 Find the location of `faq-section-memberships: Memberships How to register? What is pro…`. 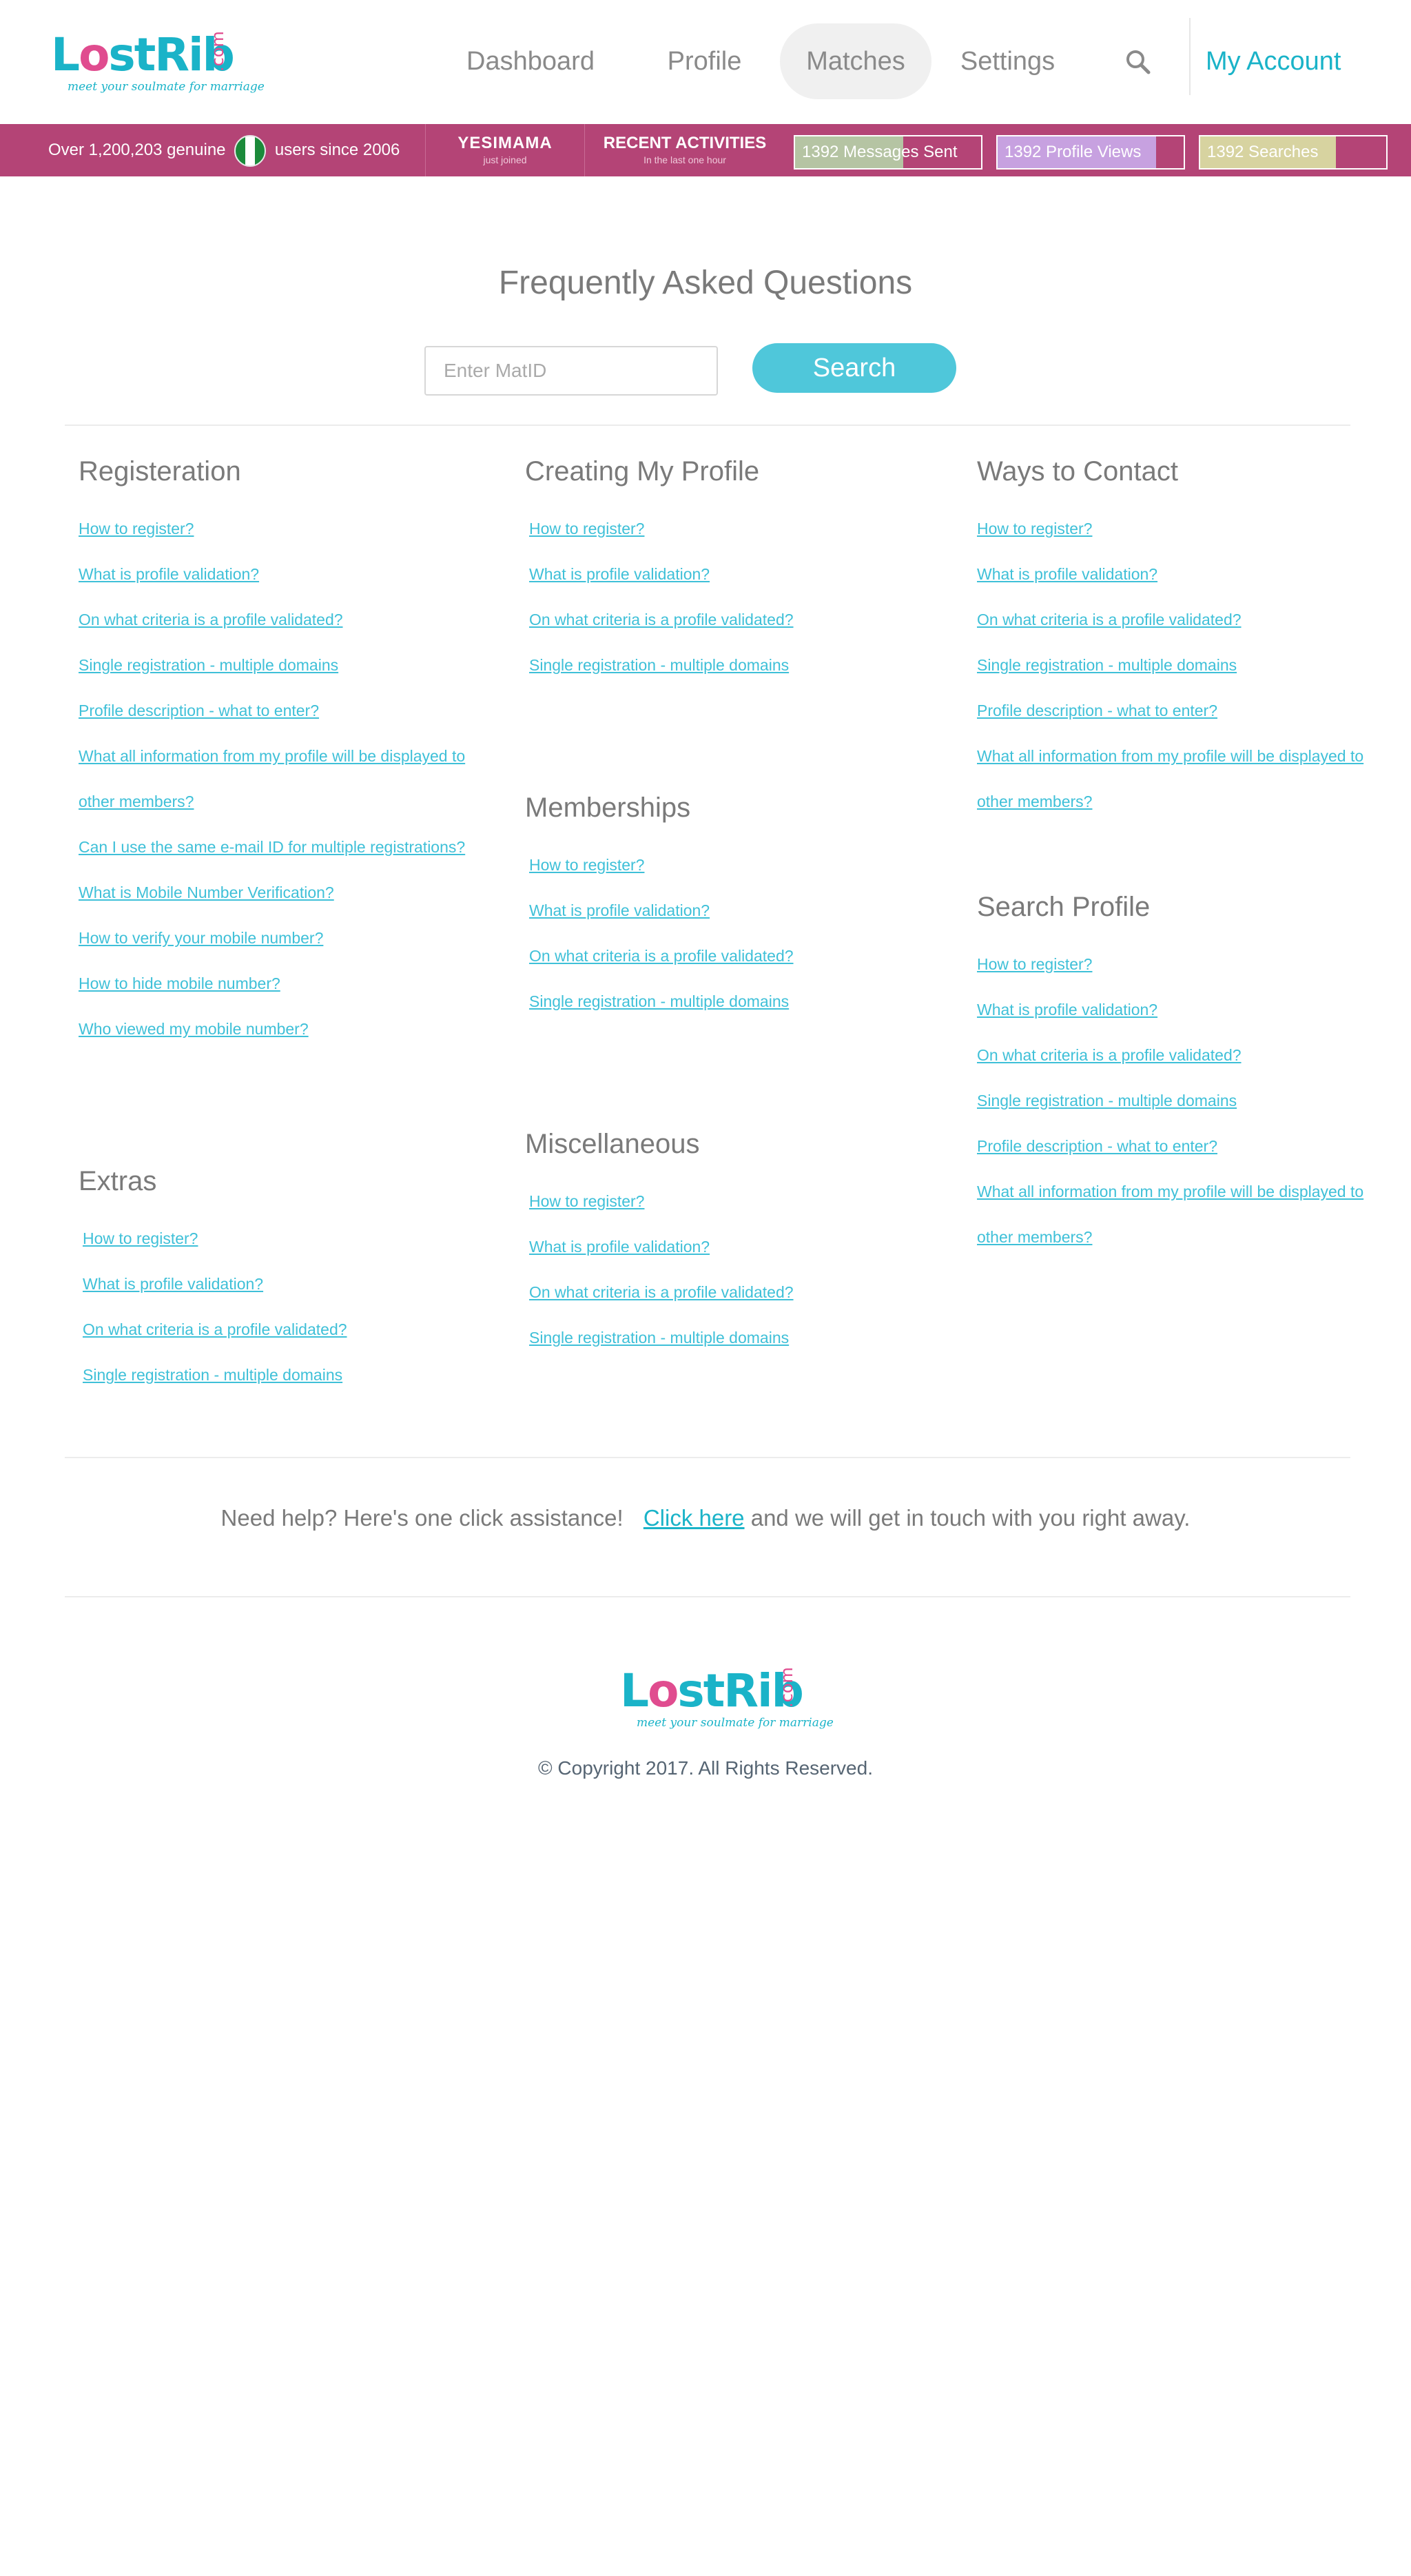

faq-section-memberships: Memberships How to register? What is pro… is located at coordinates (728, 907).